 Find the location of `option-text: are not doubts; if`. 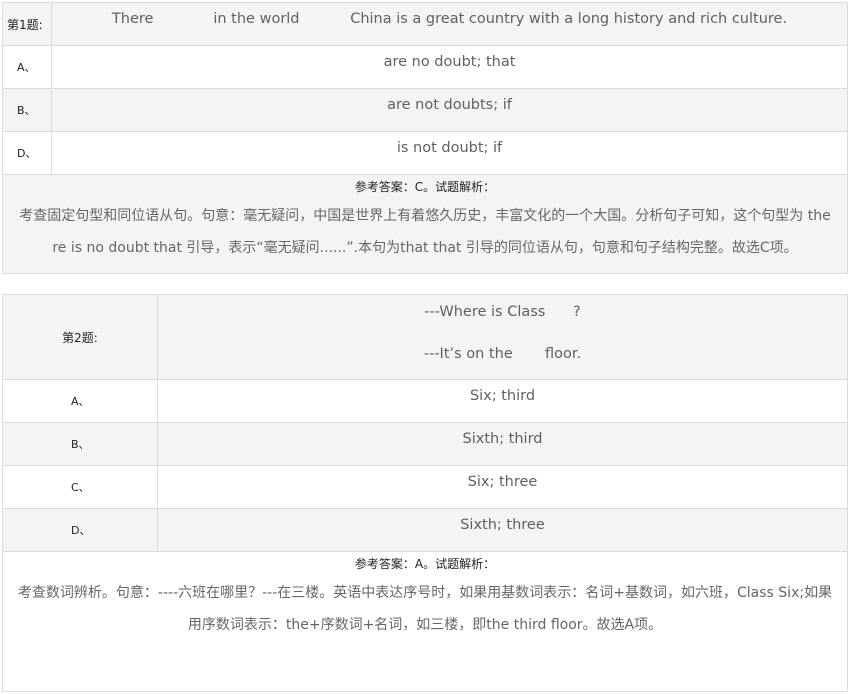

option-text: are not doubts; if is located at coordinates (449, 110).